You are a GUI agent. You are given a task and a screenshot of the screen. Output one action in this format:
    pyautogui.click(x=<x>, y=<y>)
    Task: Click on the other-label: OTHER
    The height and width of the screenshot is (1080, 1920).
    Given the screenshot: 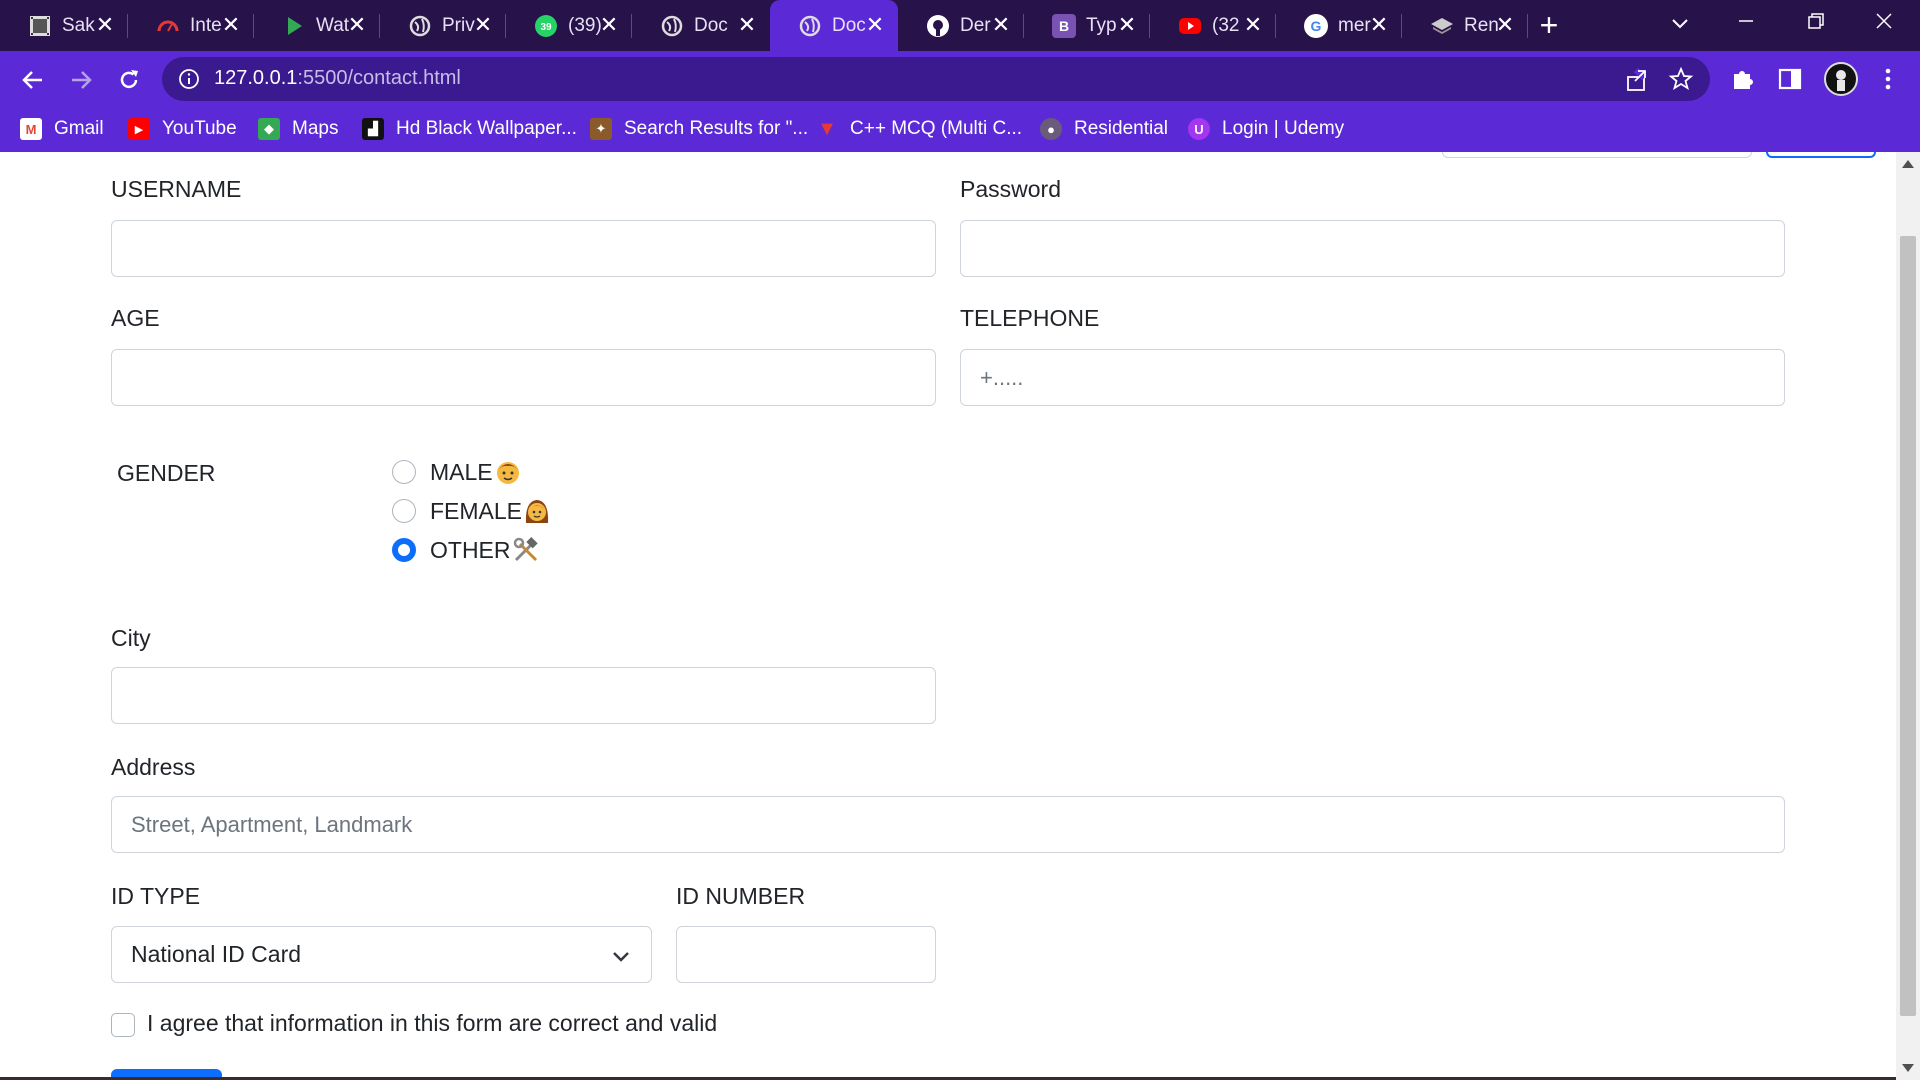 What is the action you would take?
    pyautogui.click(x=470, y=549)
    